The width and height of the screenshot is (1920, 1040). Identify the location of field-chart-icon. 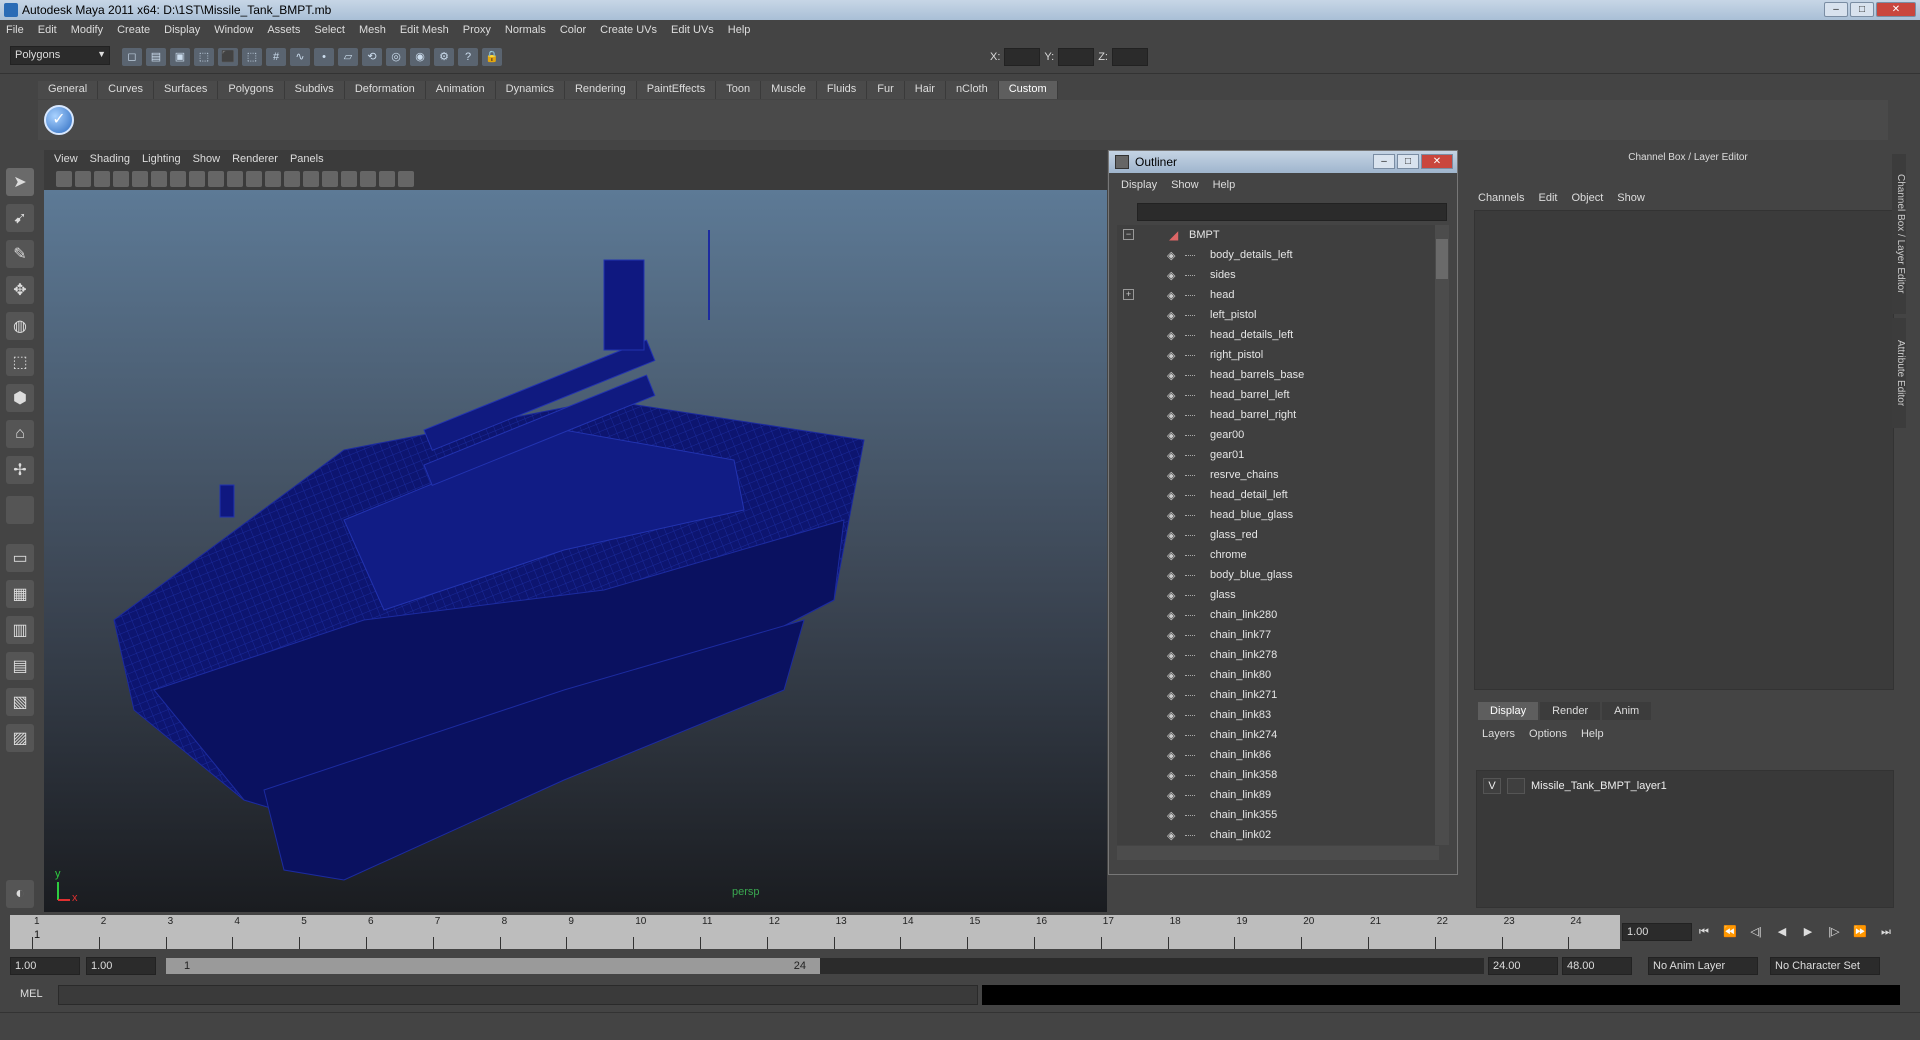
(216, 179).